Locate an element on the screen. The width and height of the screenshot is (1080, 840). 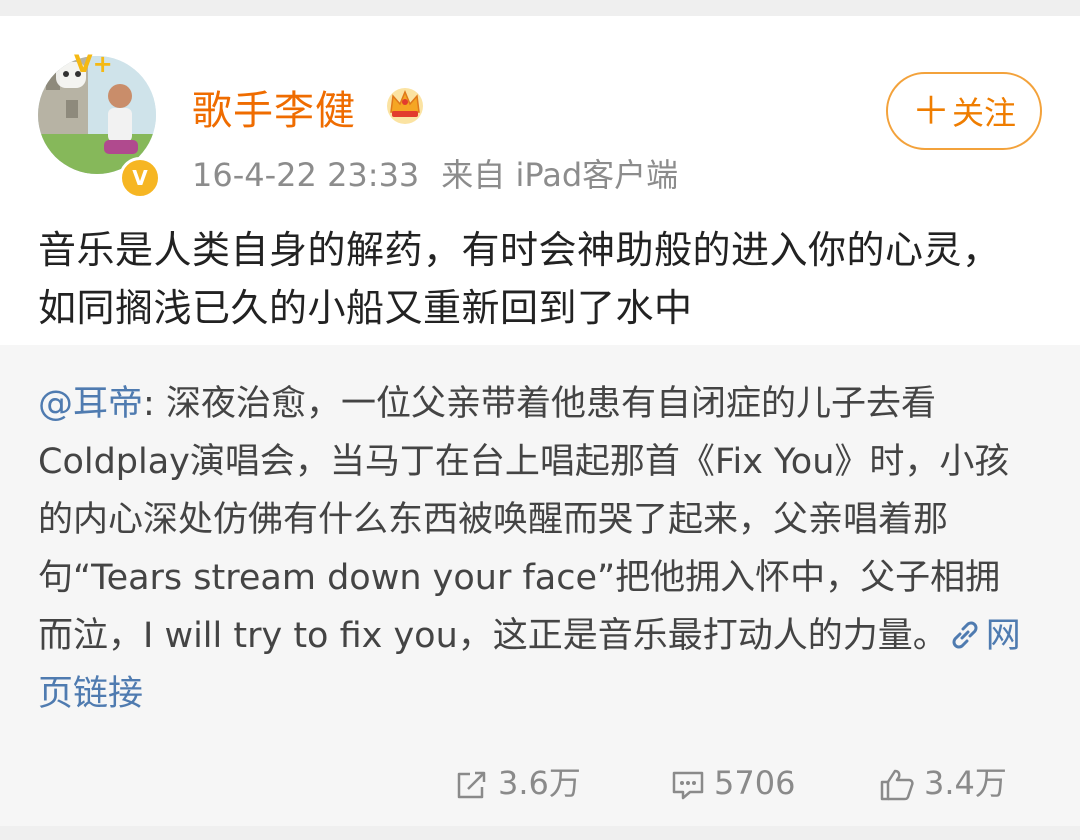
comment-icon is located at coordinates (688, 785).